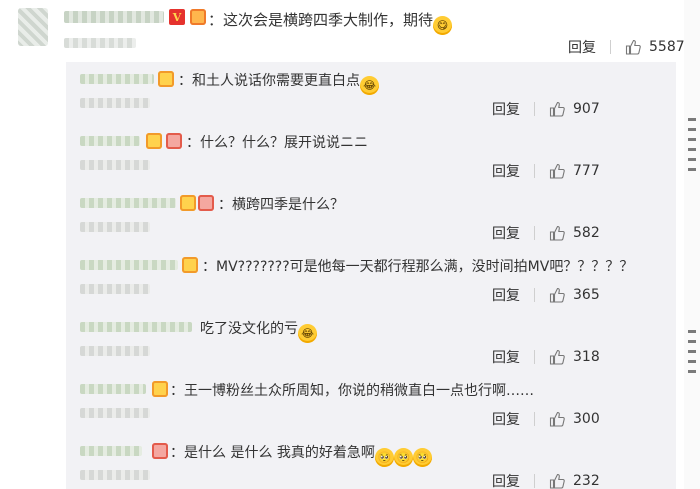 The image size is (700, 489). Describe the element at coordinates (586, 233) in the screenshot. I see `like-count: 582` at that location.